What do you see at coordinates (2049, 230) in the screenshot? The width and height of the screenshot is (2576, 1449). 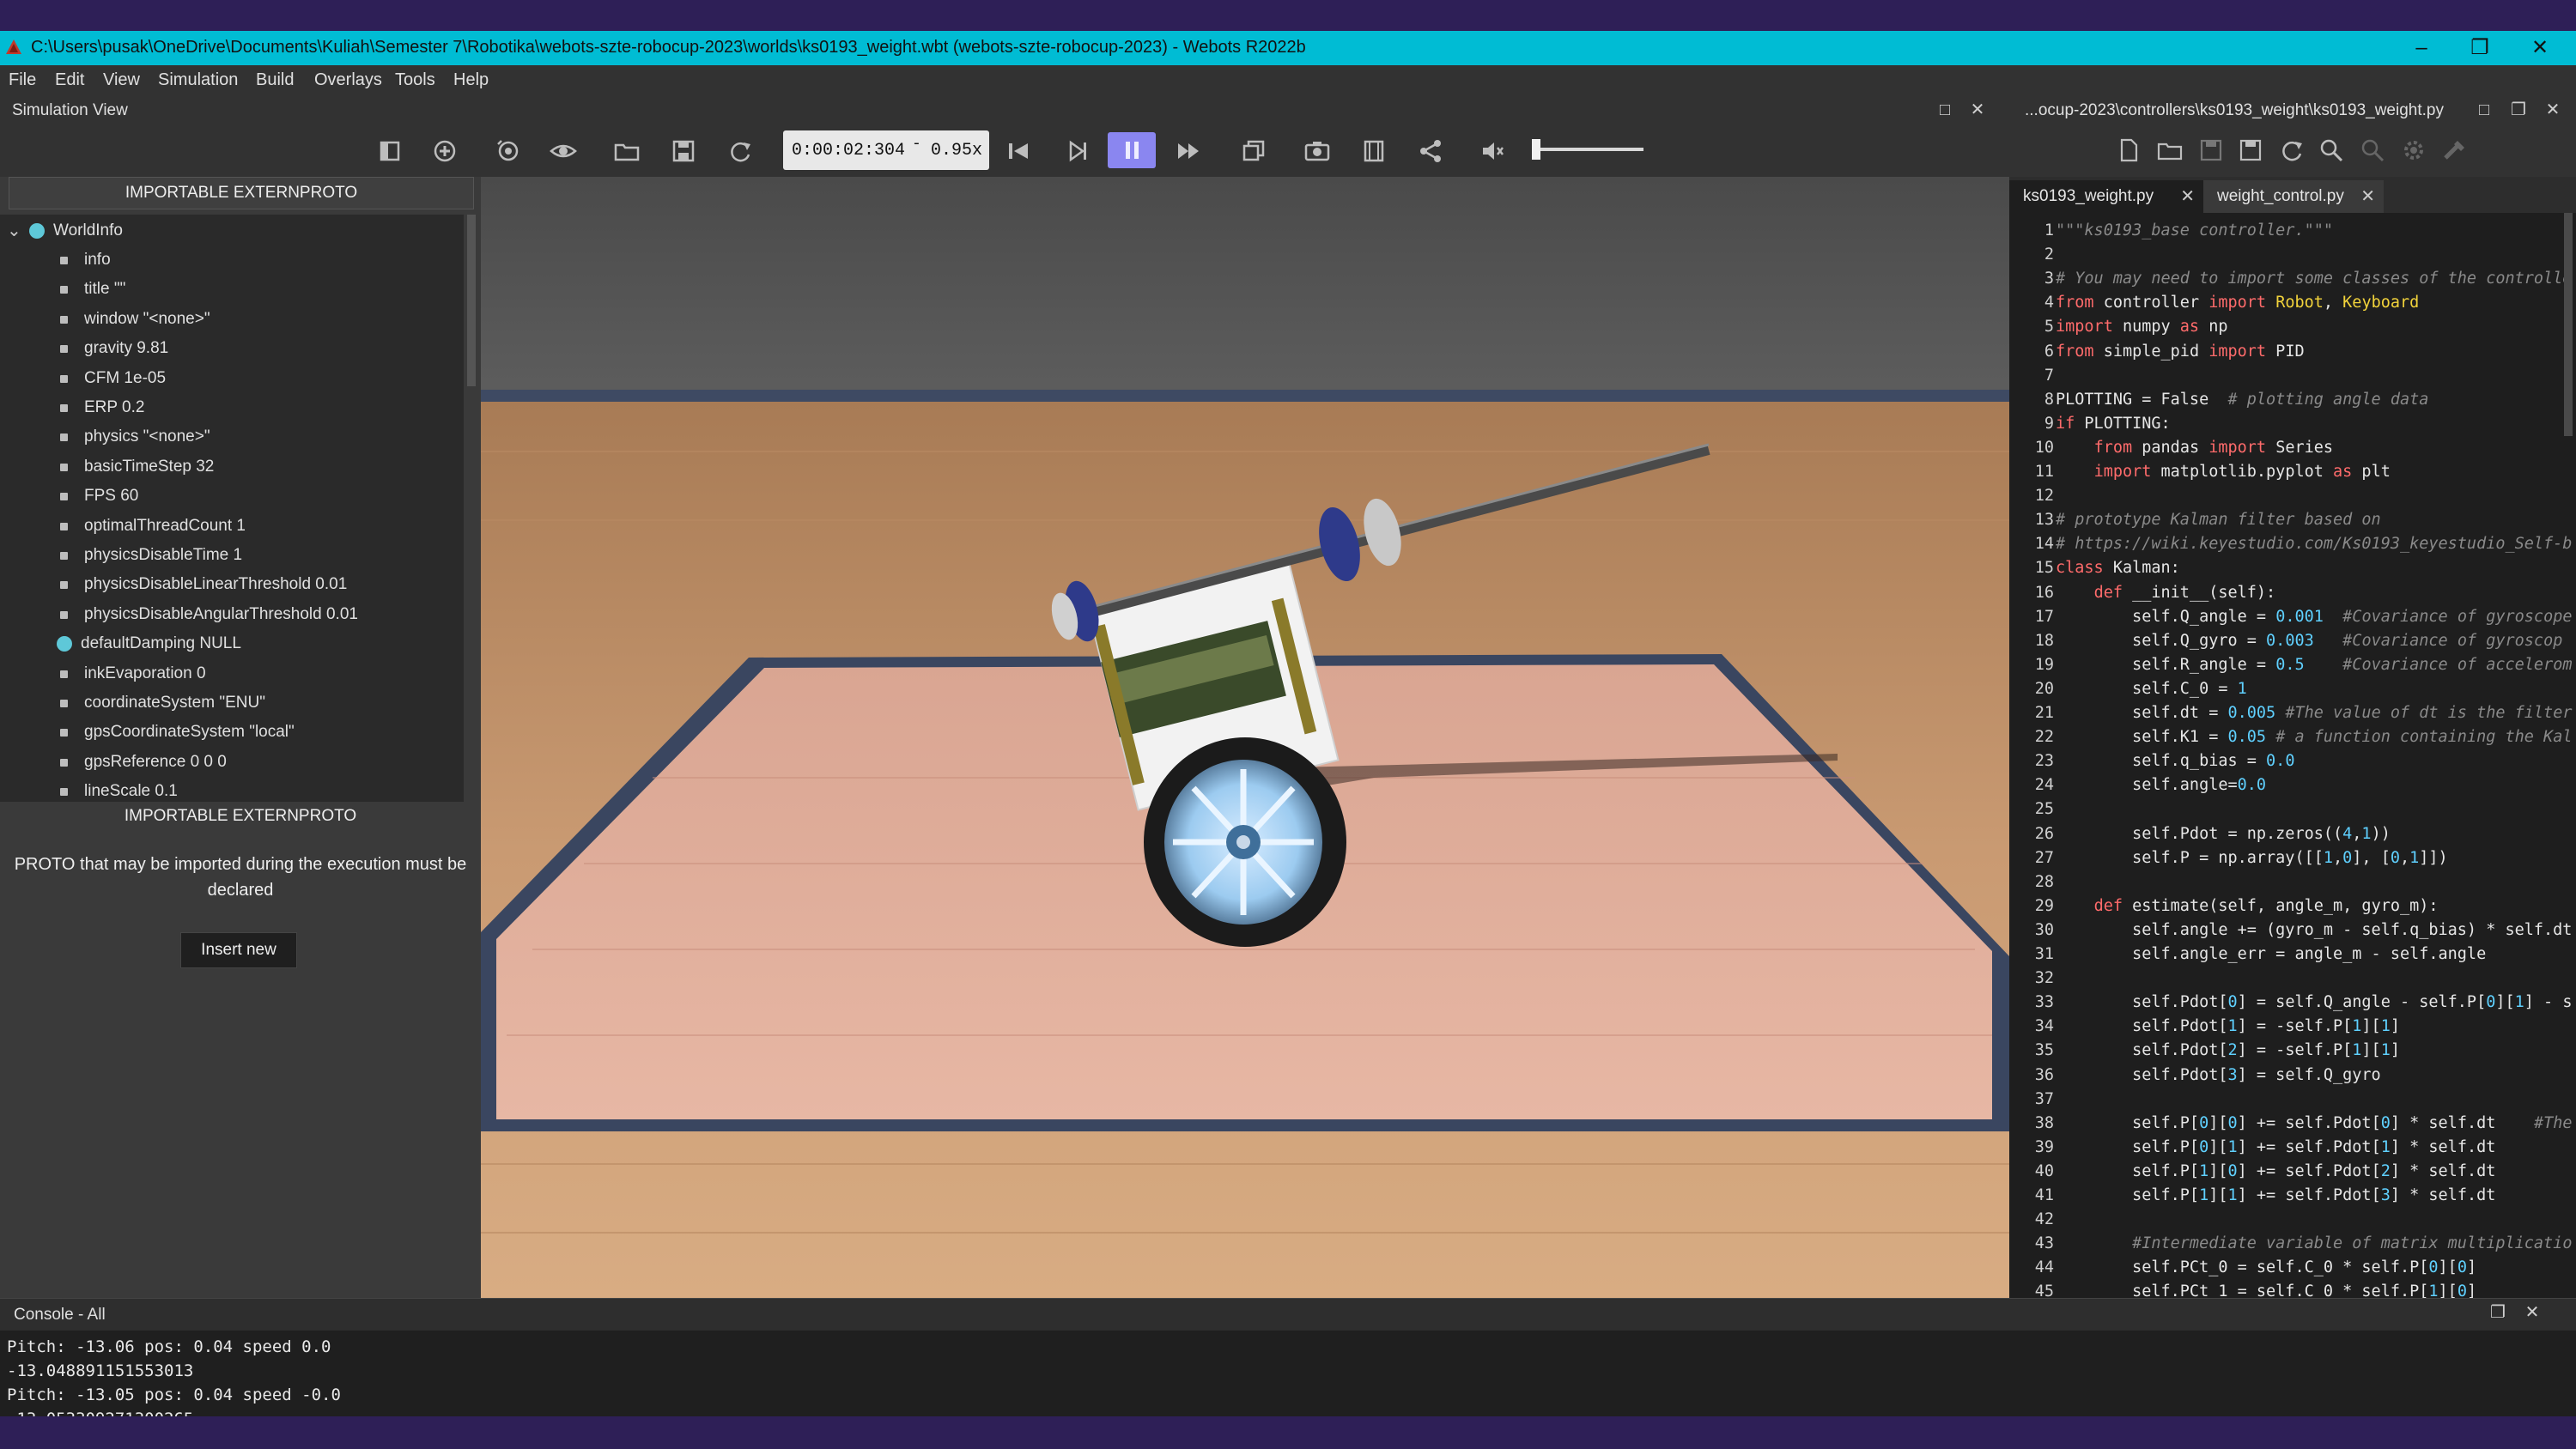 I see `line-number: 1` at bounding box center [2049, 230].